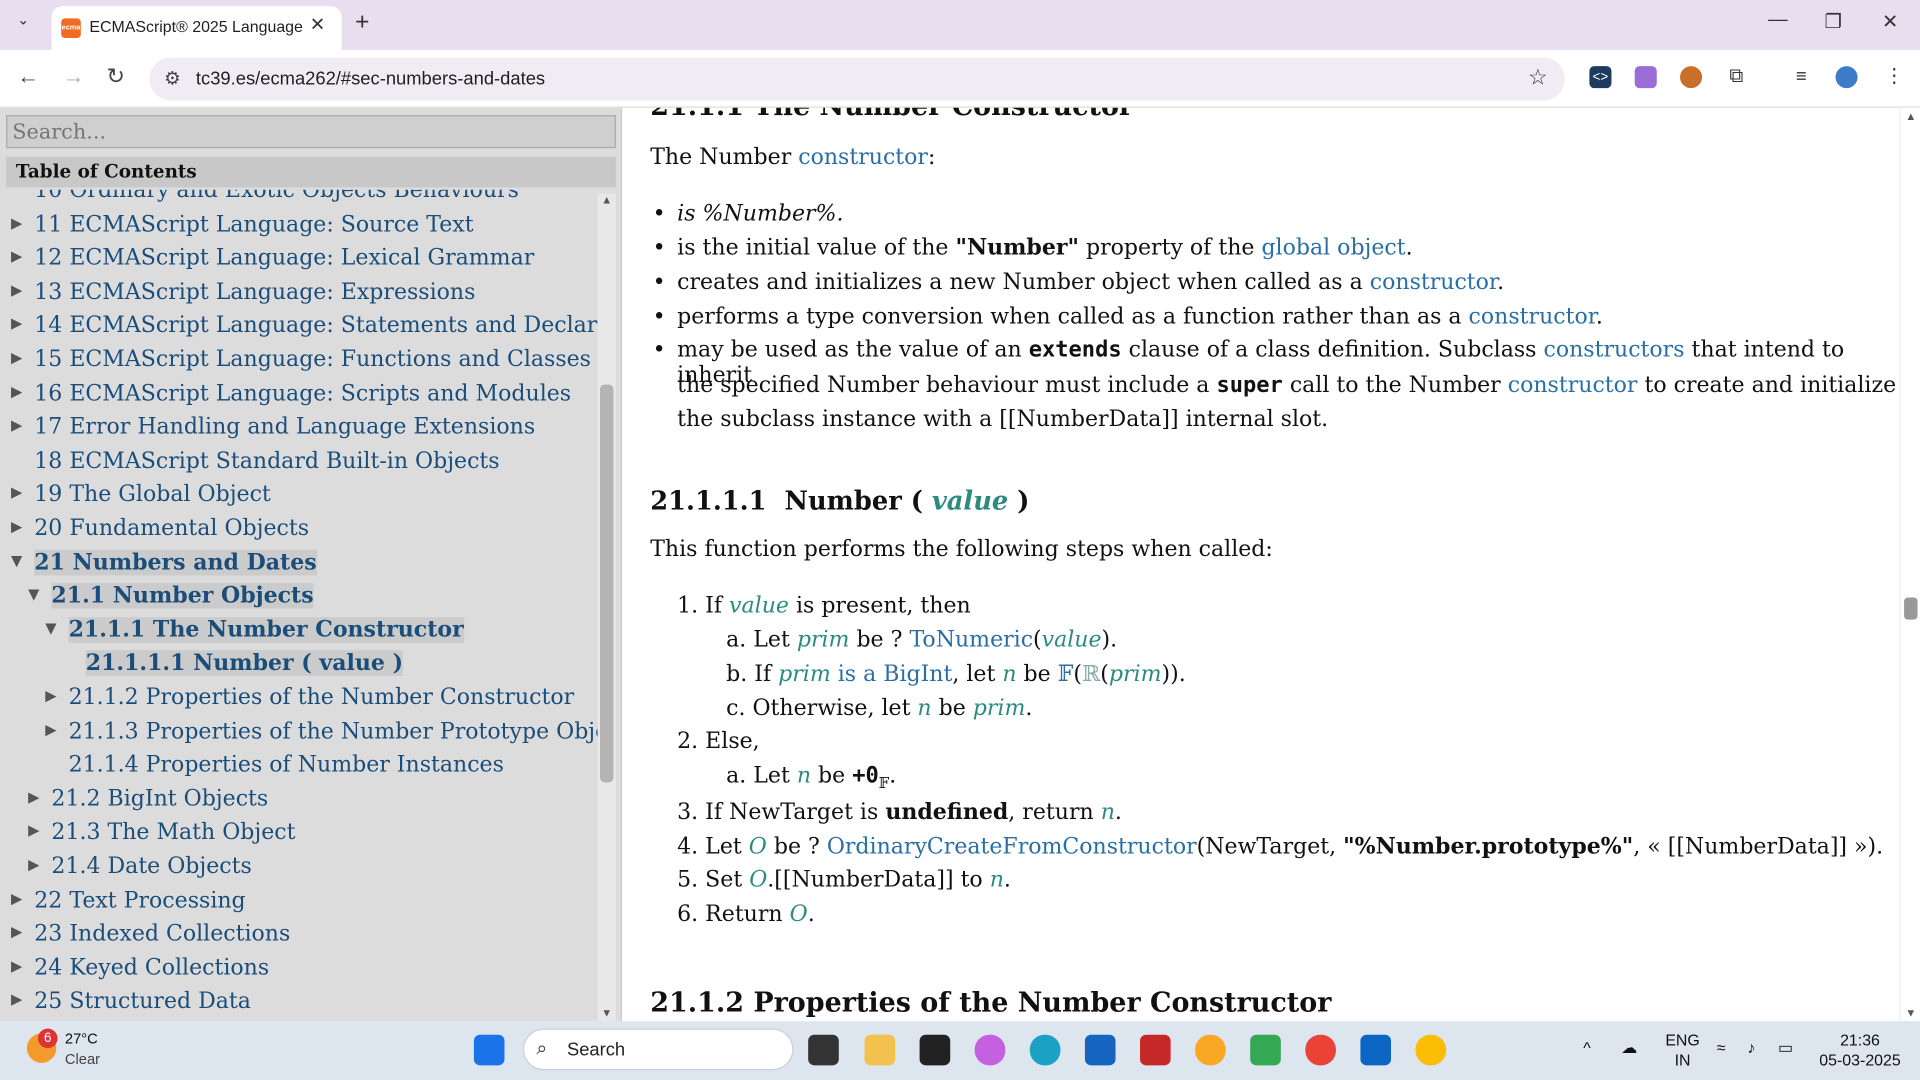 Image resolution: width=1920 pixels, height=1080 pixels. I want to click on toc-item: ▶ 21.4 Date Objects, so click(299, 867).